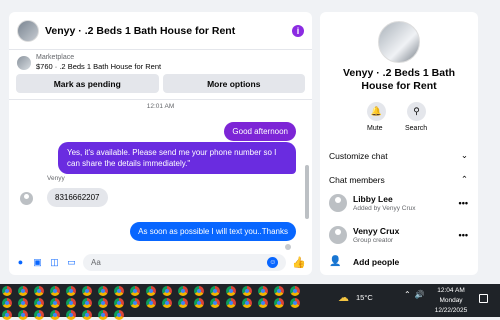  Describe the element at coordinates (451, 310) in the screenshot. I see `clock-date: 12/22/2025` at that location.